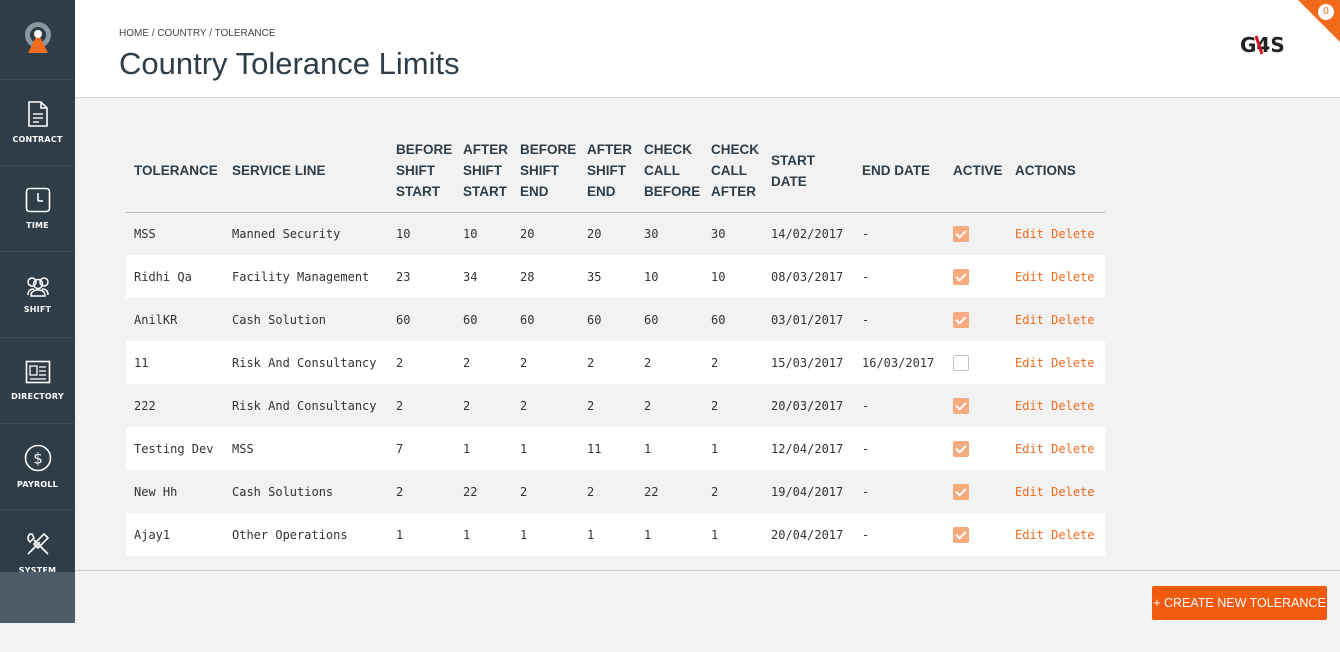 The width and height of the screenshot is (1340, 652). Describe the element at coordinates (1239, 603) in the screenshot. I see `create-new-tolerance-button: + CREATE NEW TOLERANCE` at that location.